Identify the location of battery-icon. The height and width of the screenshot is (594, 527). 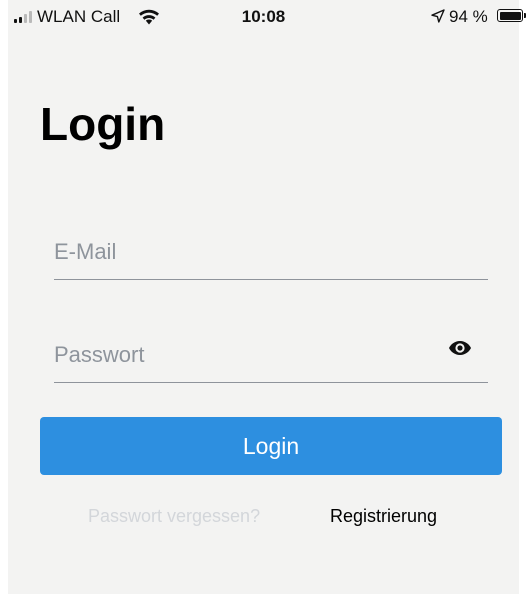
(511, 15).